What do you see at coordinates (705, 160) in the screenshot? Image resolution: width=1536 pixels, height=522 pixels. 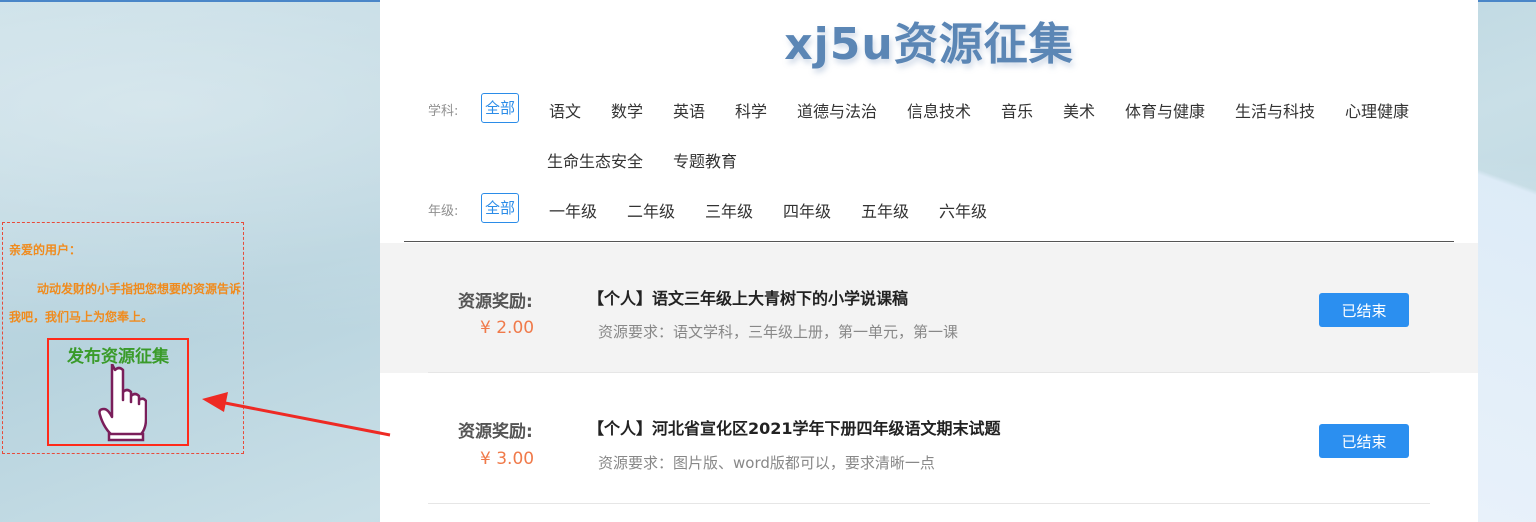 I see `subject-option-special-topics: 专题教育` at bounding box center [705, 160].